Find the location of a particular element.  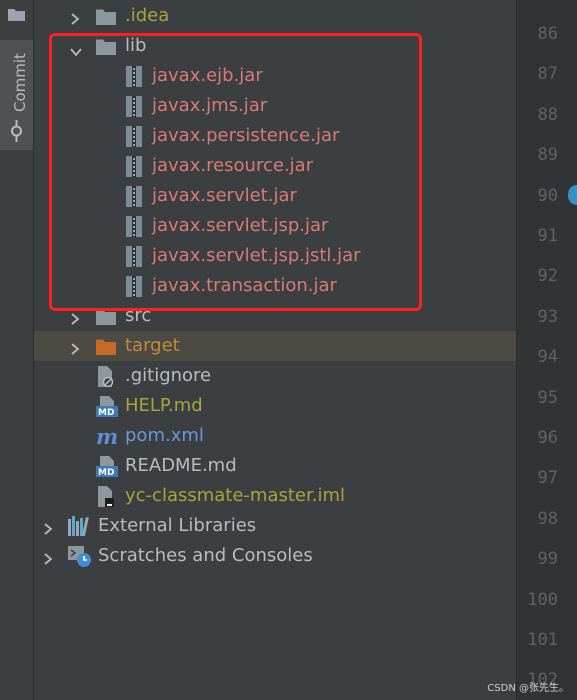

tree-item-label: .gitignore is located at coordinates (168, 375).